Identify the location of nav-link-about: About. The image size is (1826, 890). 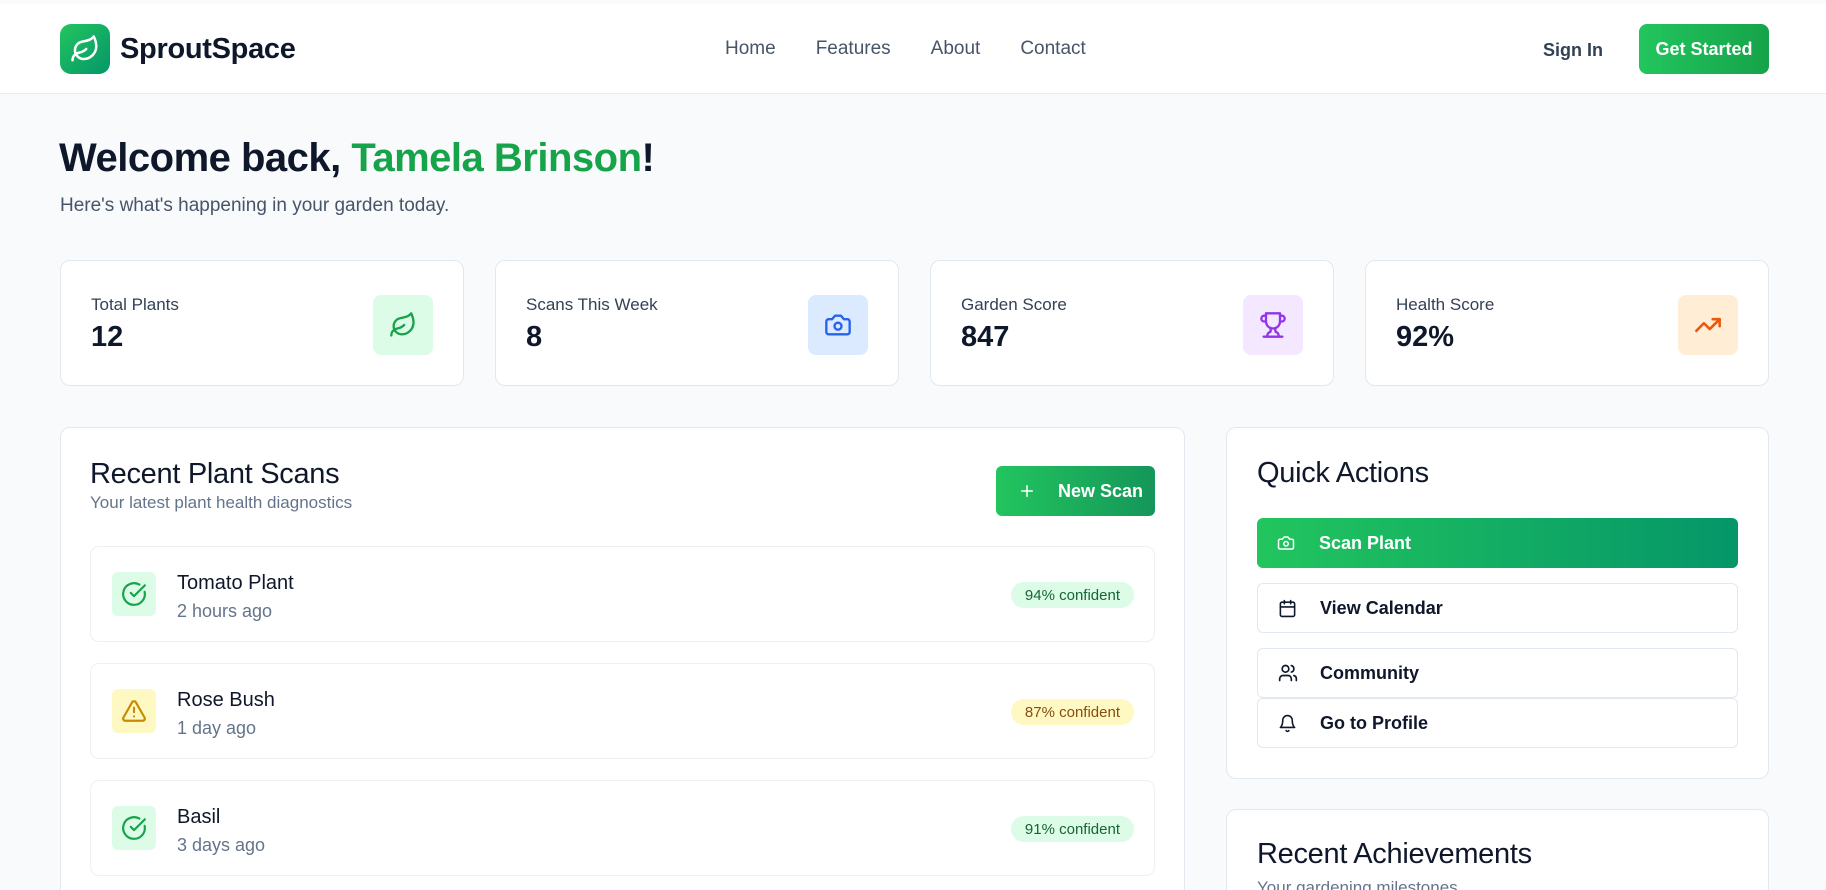
(956, 49).